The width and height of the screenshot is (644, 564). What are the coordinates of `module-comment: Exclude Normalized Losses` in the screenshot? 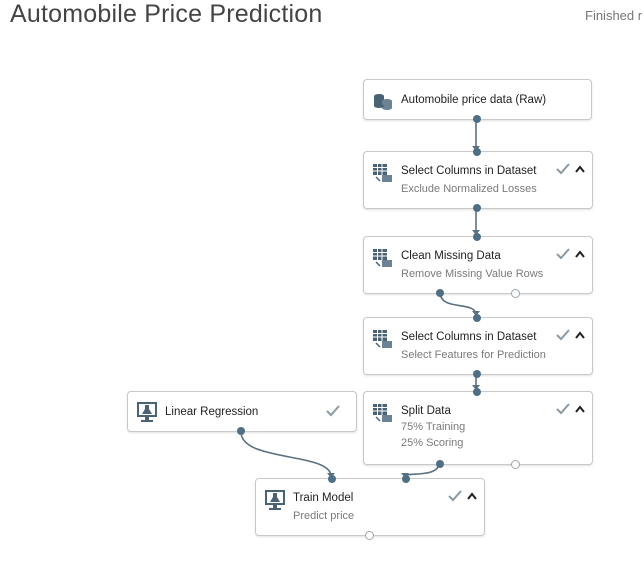 It's located at (469, 189).